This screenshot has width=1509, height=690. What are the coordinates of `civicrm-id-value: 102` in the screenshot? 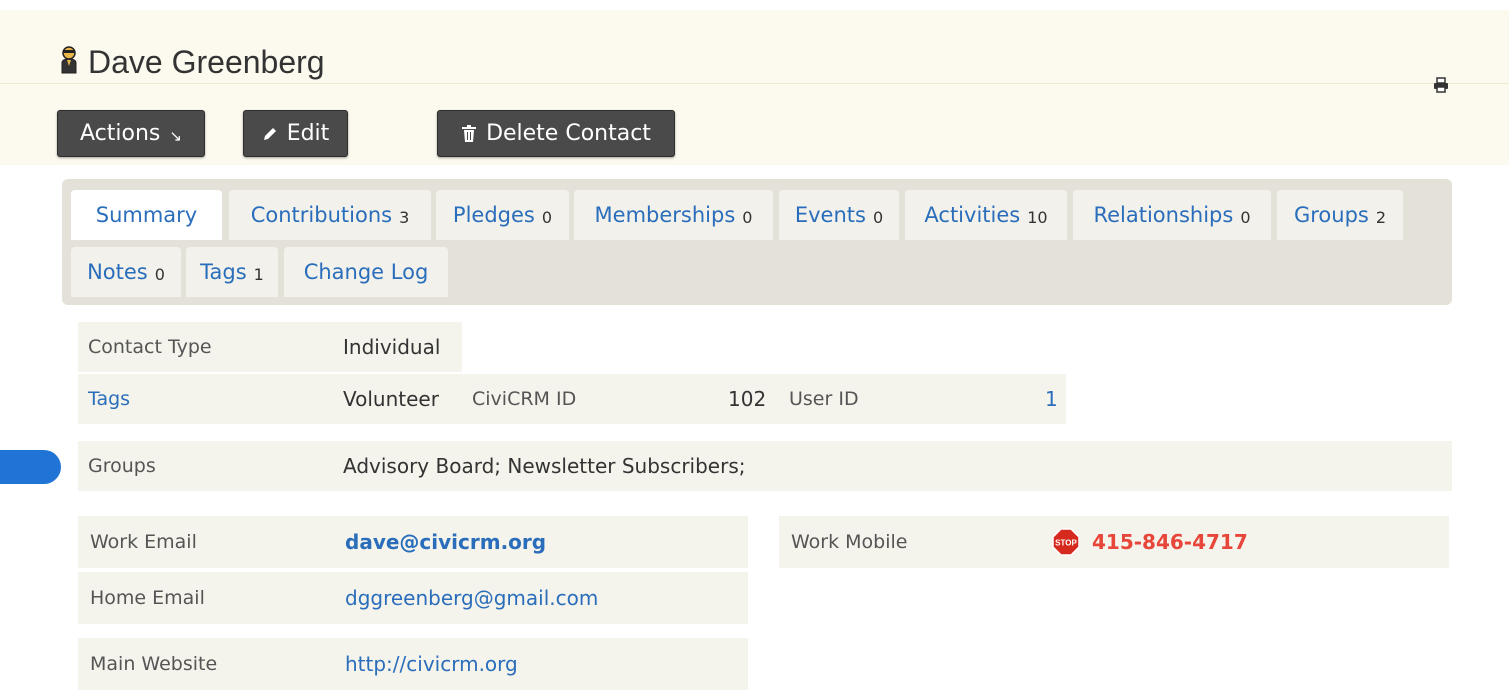 It's located at (747, 399).